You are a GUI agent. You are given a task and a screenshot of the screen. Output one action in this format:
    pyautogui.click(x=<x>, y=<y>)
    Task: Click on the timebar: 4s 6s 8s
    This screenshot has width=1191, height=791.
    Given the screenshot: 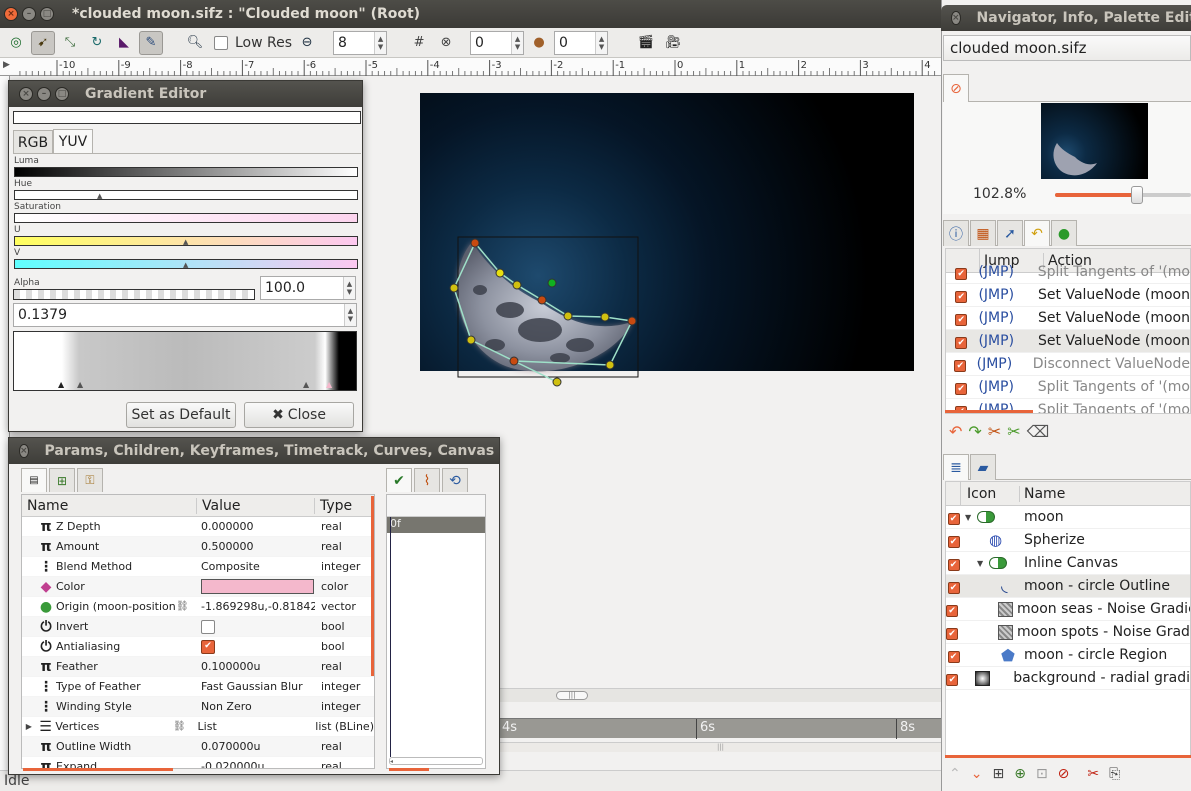 What is the action you would take?
    pyautogui.click(x=720, y=728)
    